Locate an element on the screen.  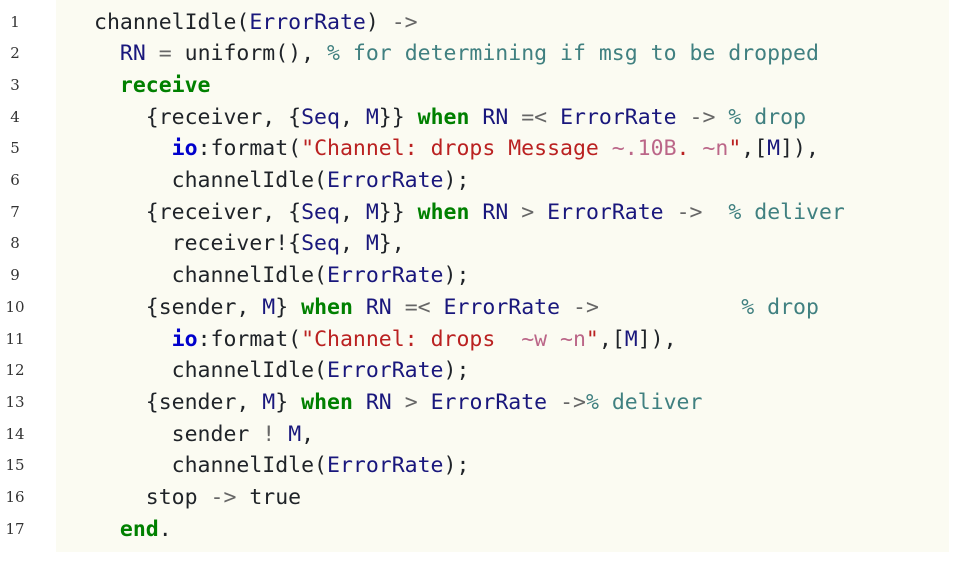
code-token: receive is located at coordinates (165, 85).